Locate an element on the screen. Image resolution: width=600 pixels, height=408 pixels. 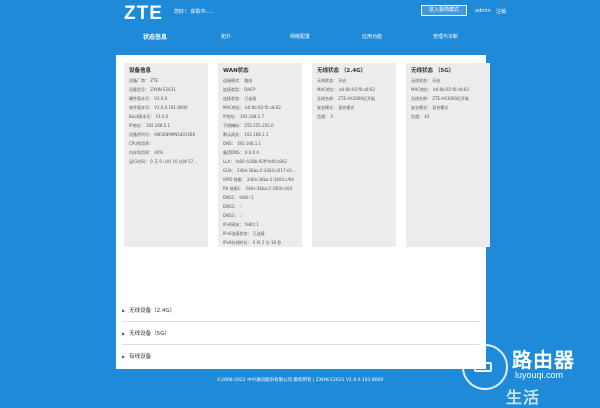
card-row: 内存利用率： 40% is located at coordinates (146, 152).